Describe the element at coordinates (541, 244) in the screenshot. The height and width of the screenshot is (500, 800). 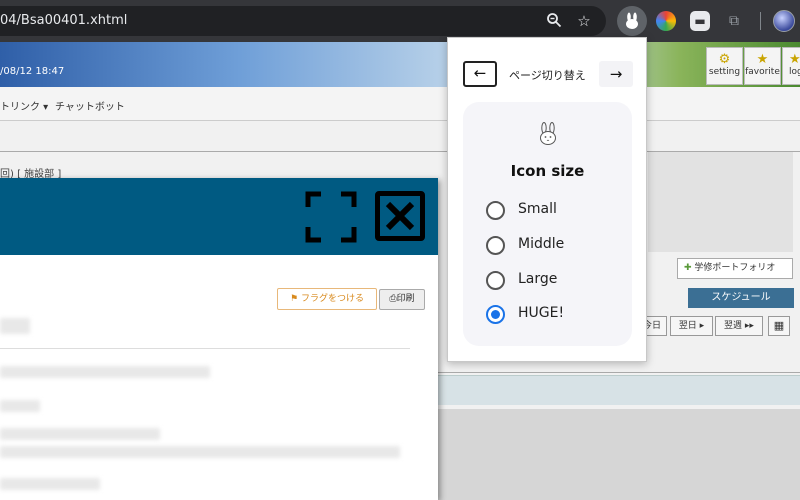
I see `option-label: Middle` at that location.